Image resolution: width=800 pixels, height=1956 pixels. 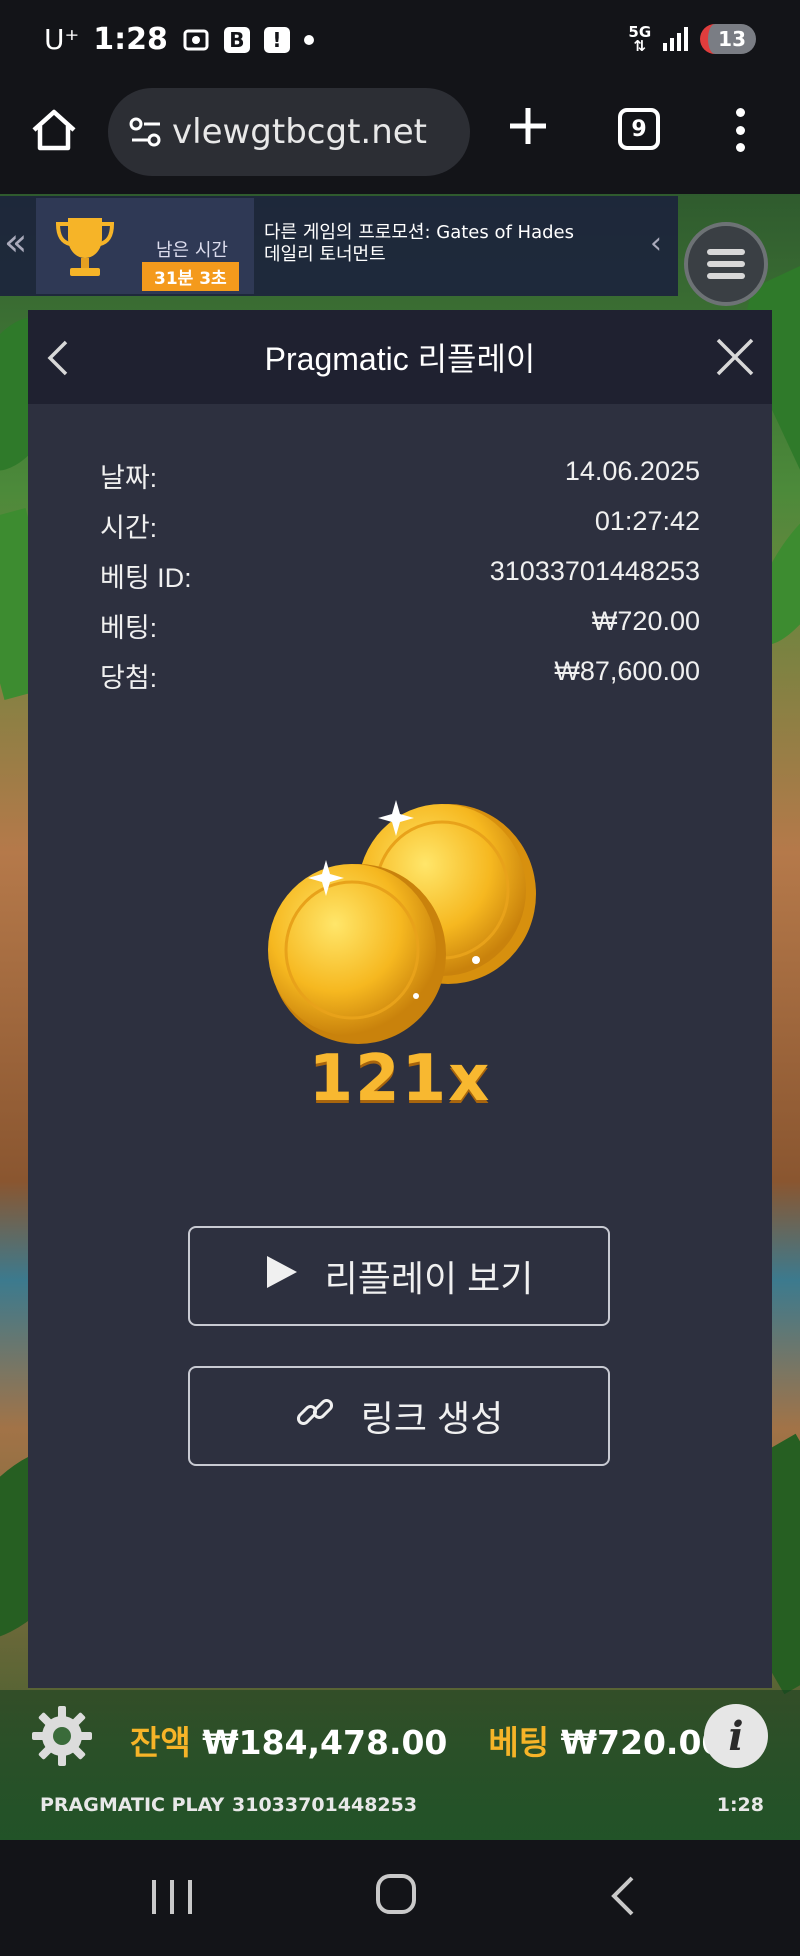 I want to click on balance-value: ₩184,478.00, so click(x=325, y=1742).